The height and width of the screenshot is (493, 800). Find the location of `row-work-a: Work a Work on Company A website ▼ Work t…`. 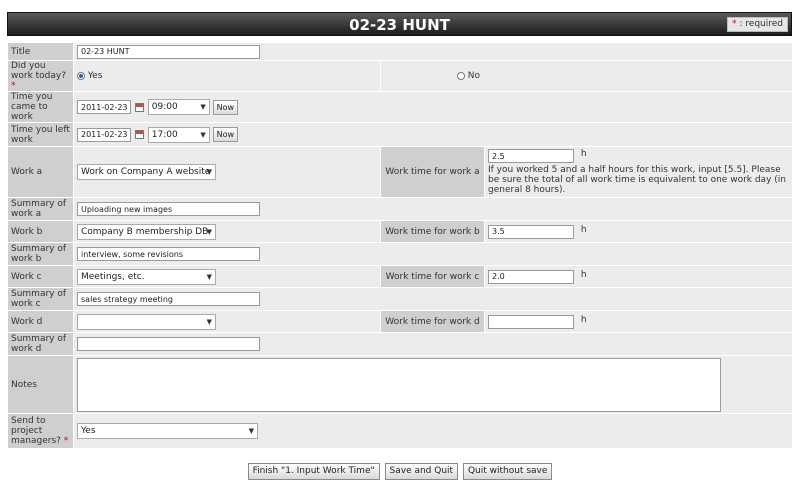

row-work-a: Work a Work on Company A website ▼ Work t… is located at coordinates (400, 172).